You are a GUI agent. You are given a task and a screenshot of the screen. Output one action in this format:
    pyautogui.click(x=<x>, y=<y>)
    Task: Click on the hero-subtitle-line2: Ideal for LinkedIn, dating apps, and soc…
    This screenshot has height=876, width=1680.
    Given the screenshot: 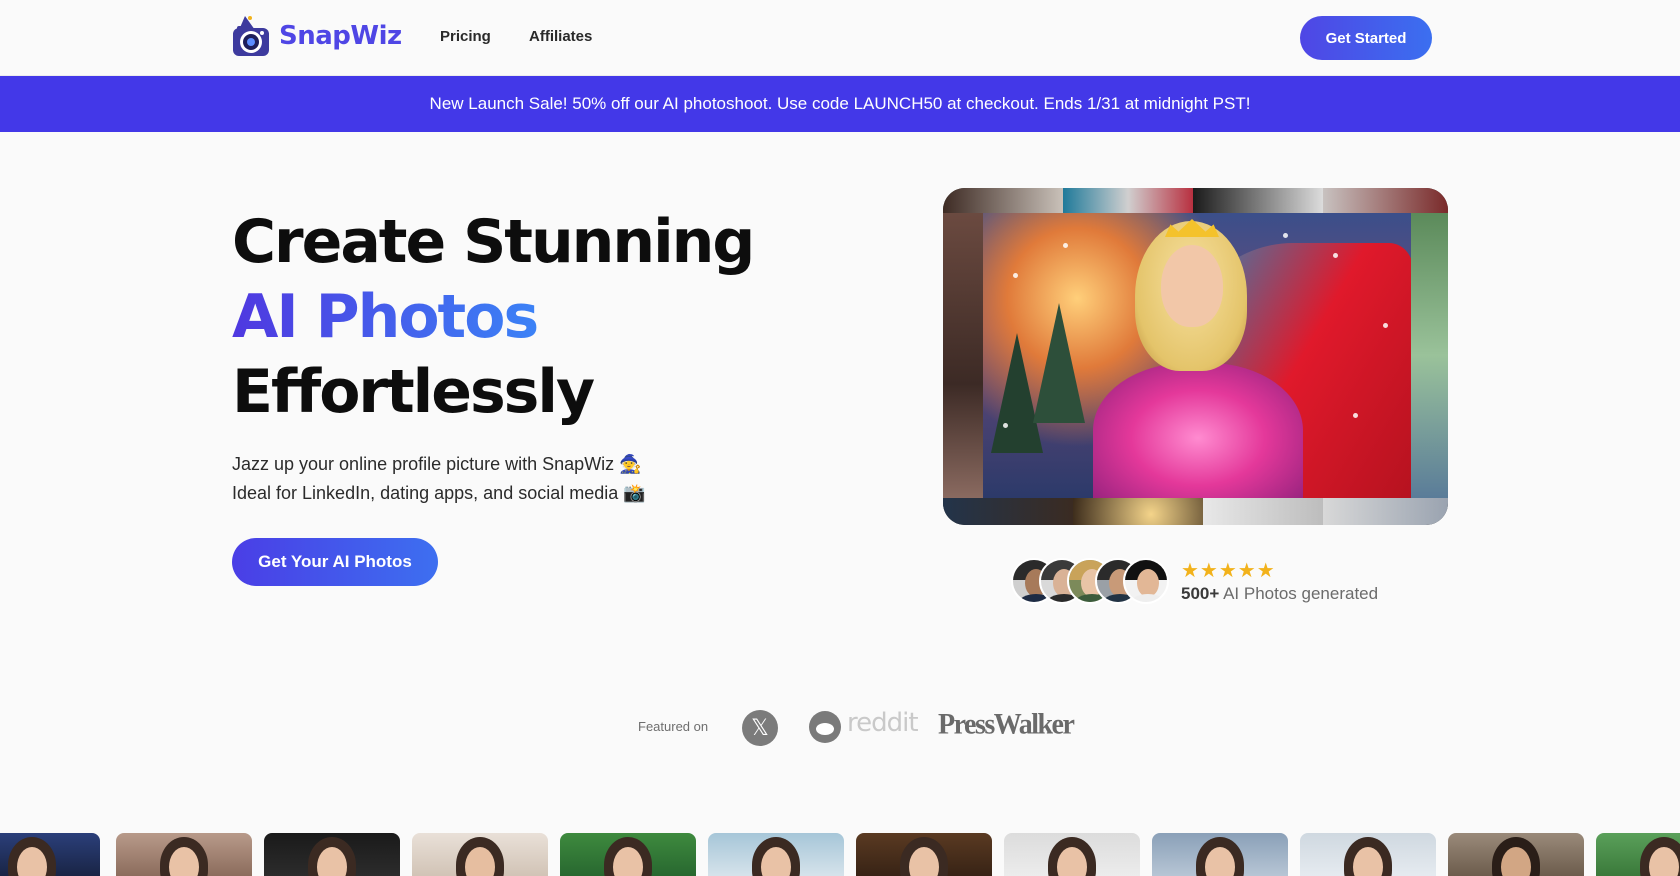 What is the action you would take?
    pyautogui.click(x=439, y=493)
    